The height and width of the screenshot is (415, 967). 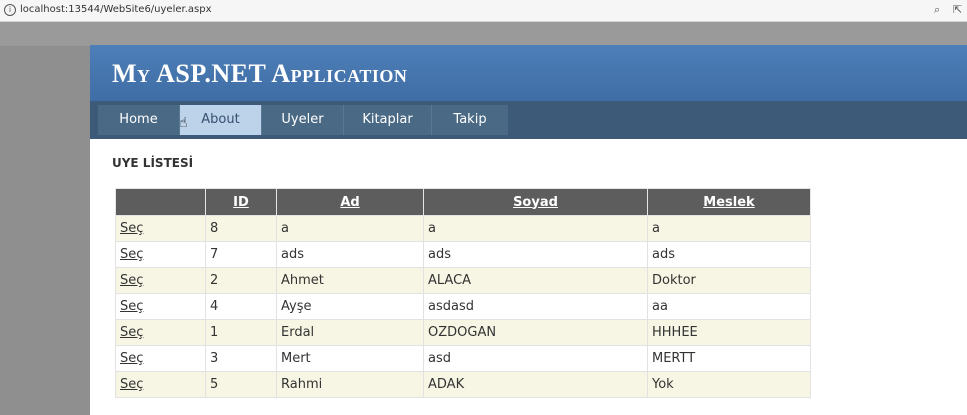 I want to click on header-soyad: Soyad, so click(x=535, y=202).